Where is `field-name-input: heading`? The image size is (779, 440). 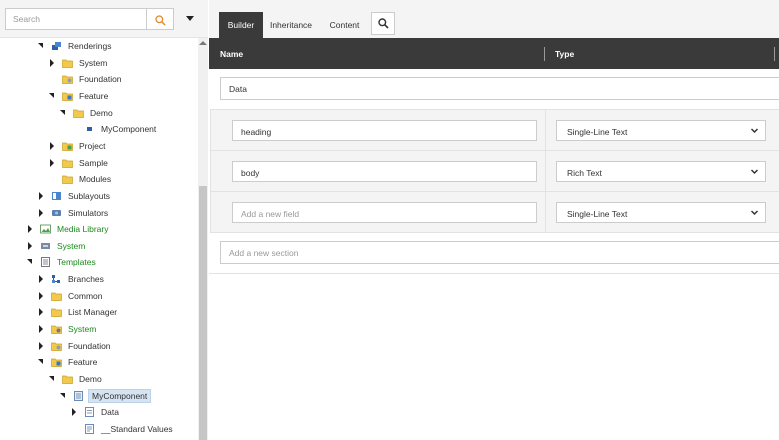
field-name-input: heading is located at coordinates (384, 130).